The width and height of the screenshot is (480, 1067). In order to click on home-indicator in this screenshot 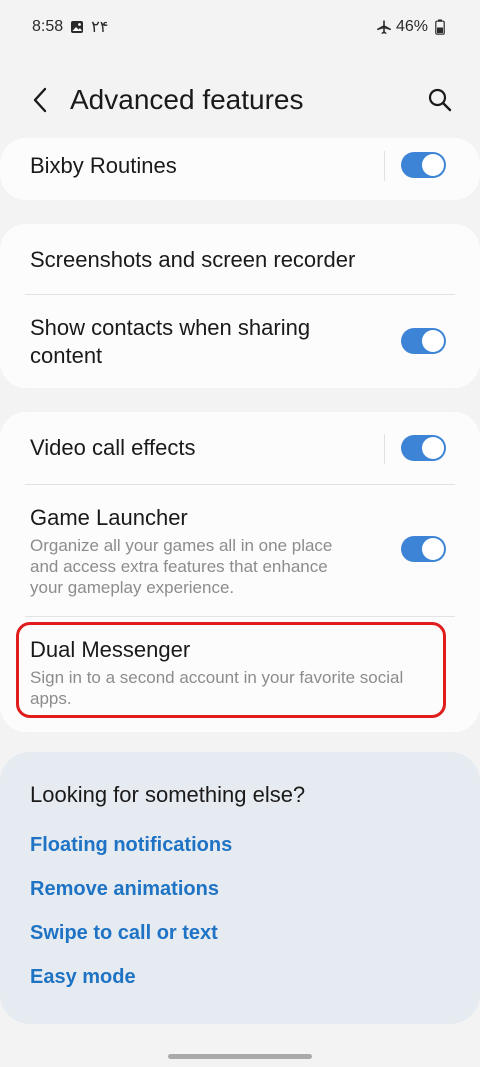, I will do `click(240, 1056)`.